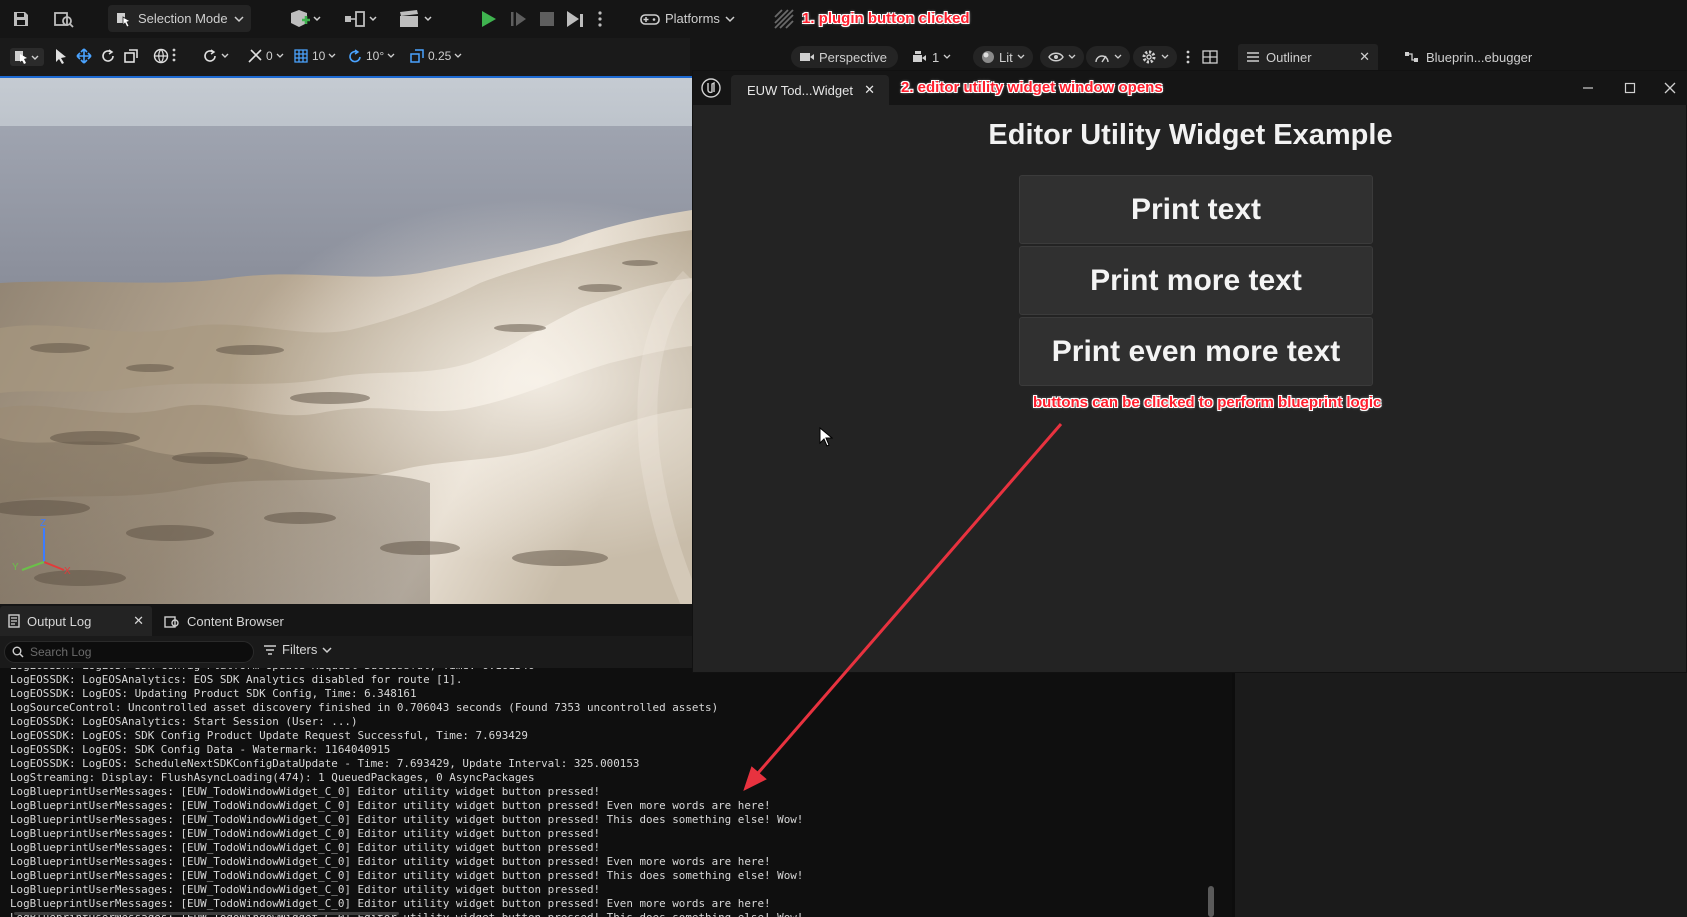 This screenshot has width=1687, height=917. I want to click on tab-blueprint-debugger: Blueprin...ebugger, so click(1475, 57).